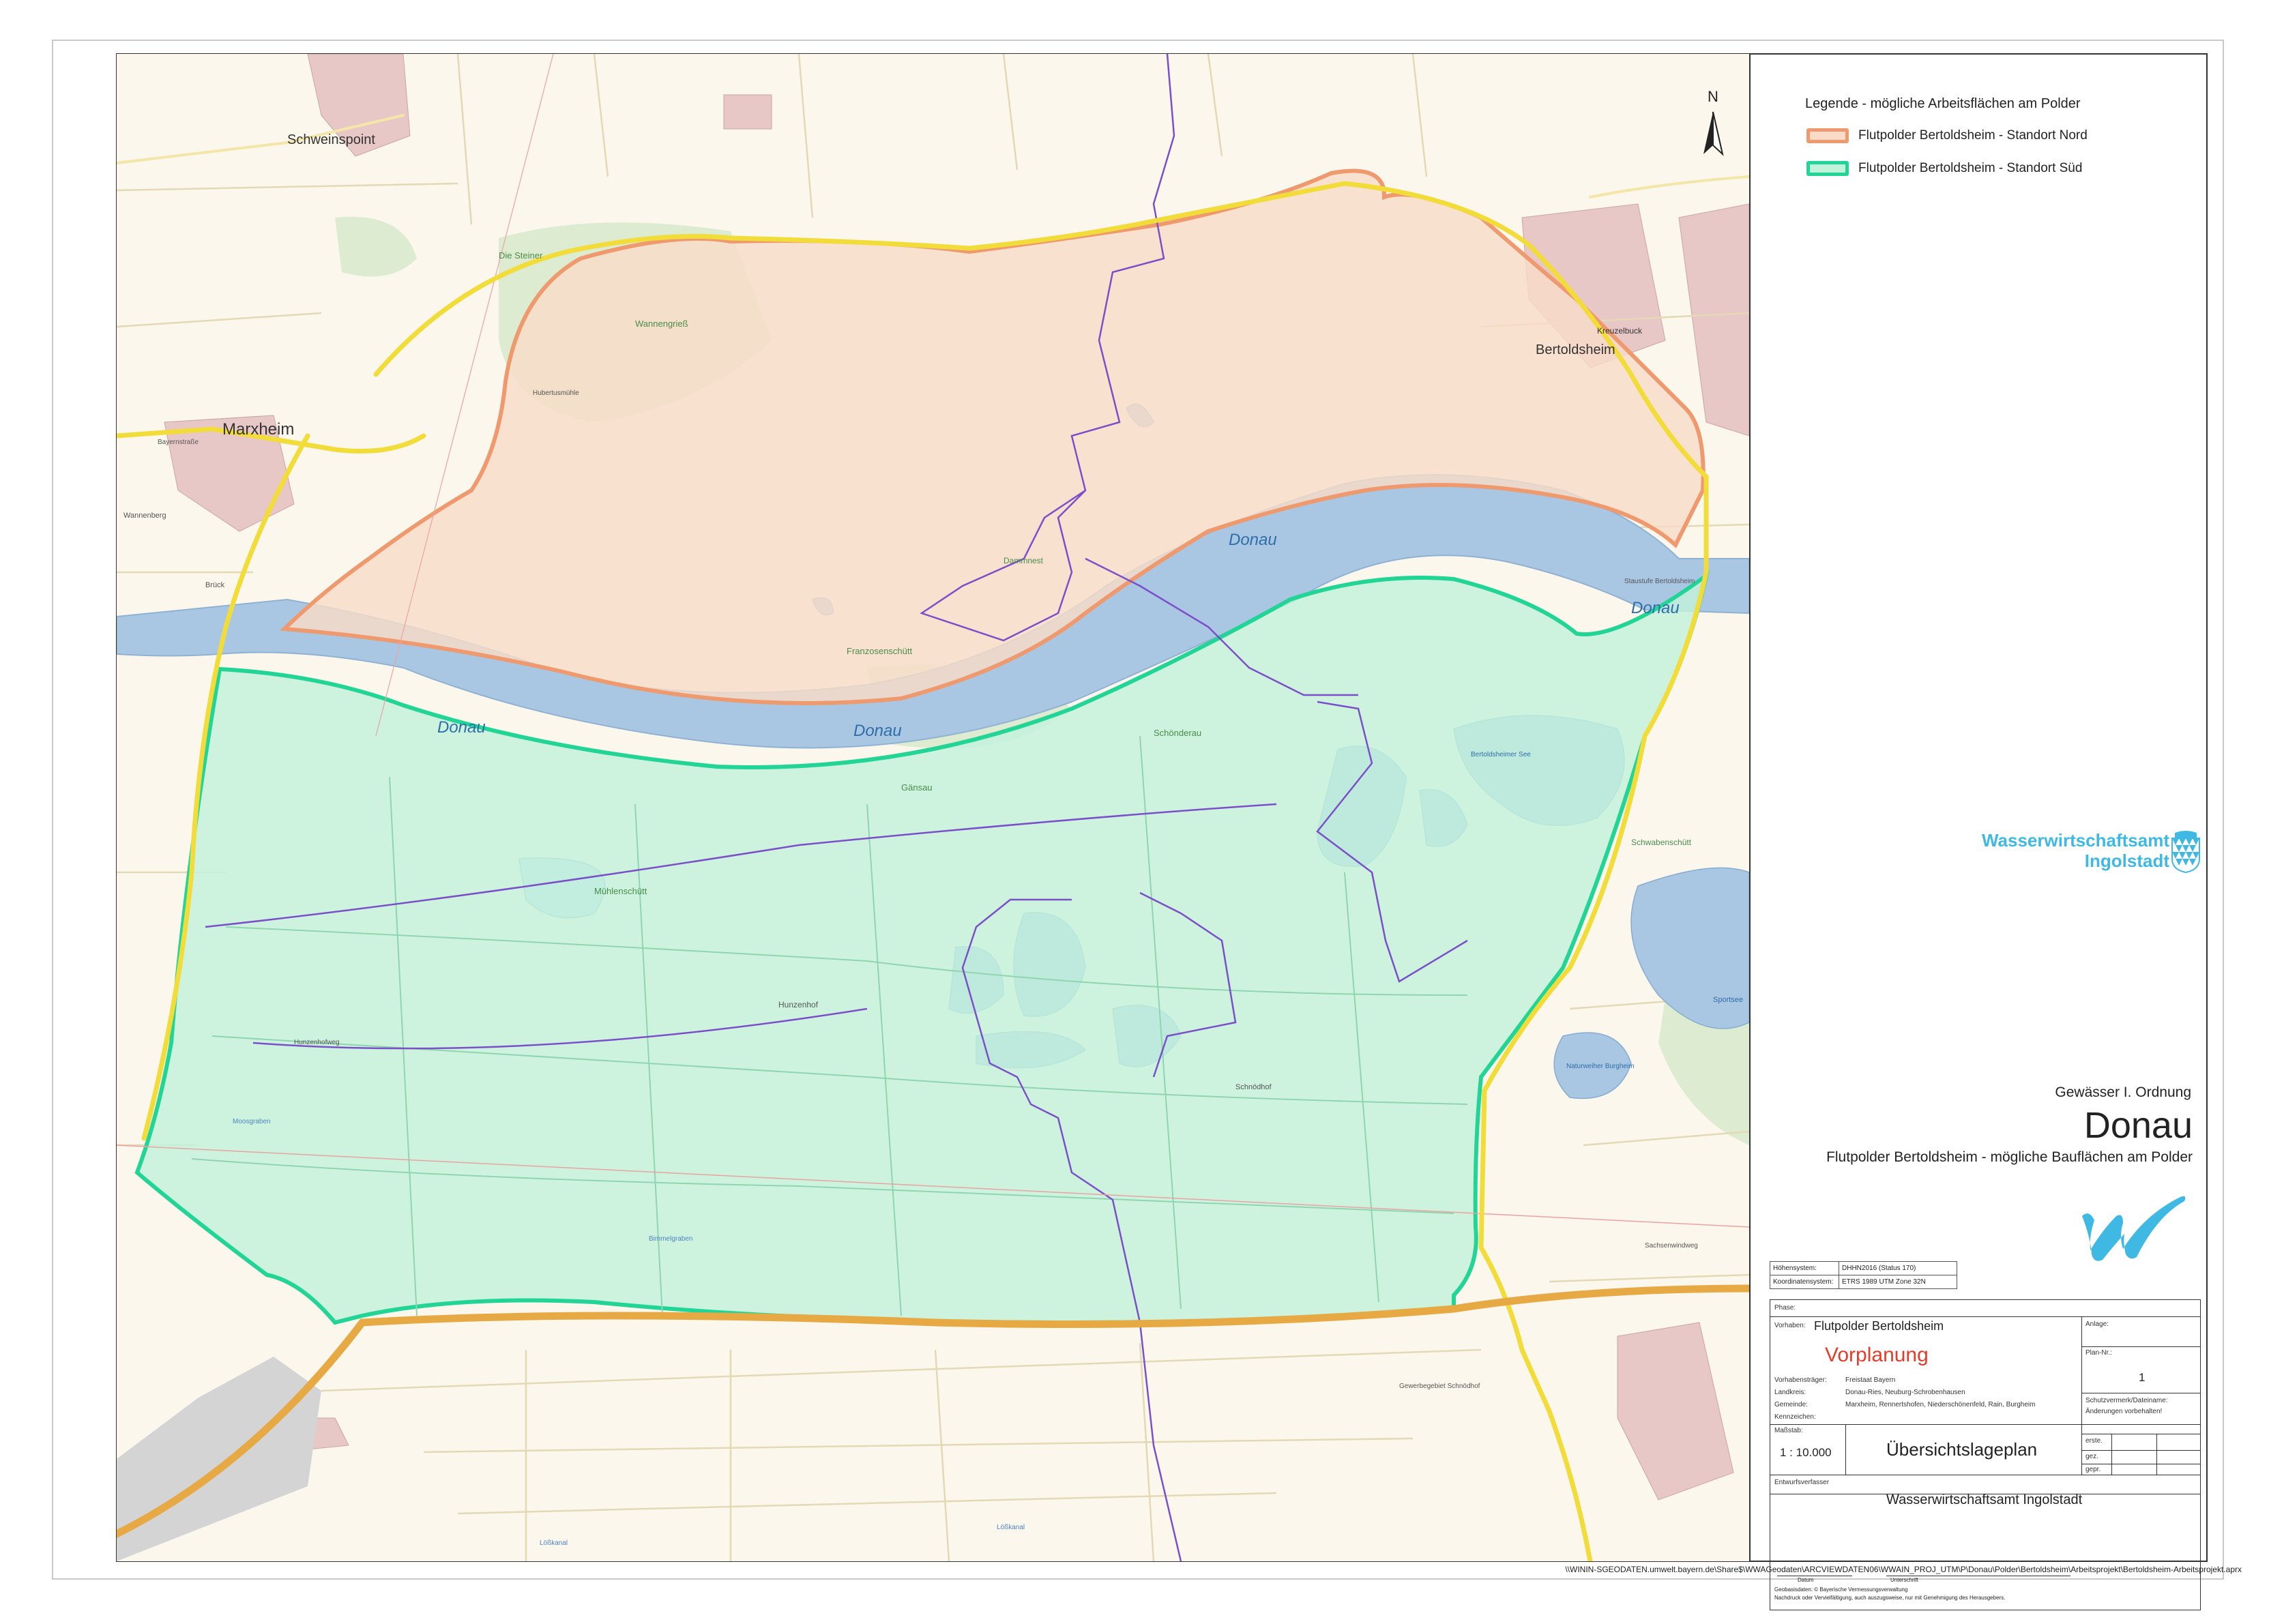 This screenshot has width=2269, height=1624. What do you see at coordinates (2091, 1456) in the screenshot?
I see `gezeichnet-label: gez.` at bounding box center [2091, 1456].